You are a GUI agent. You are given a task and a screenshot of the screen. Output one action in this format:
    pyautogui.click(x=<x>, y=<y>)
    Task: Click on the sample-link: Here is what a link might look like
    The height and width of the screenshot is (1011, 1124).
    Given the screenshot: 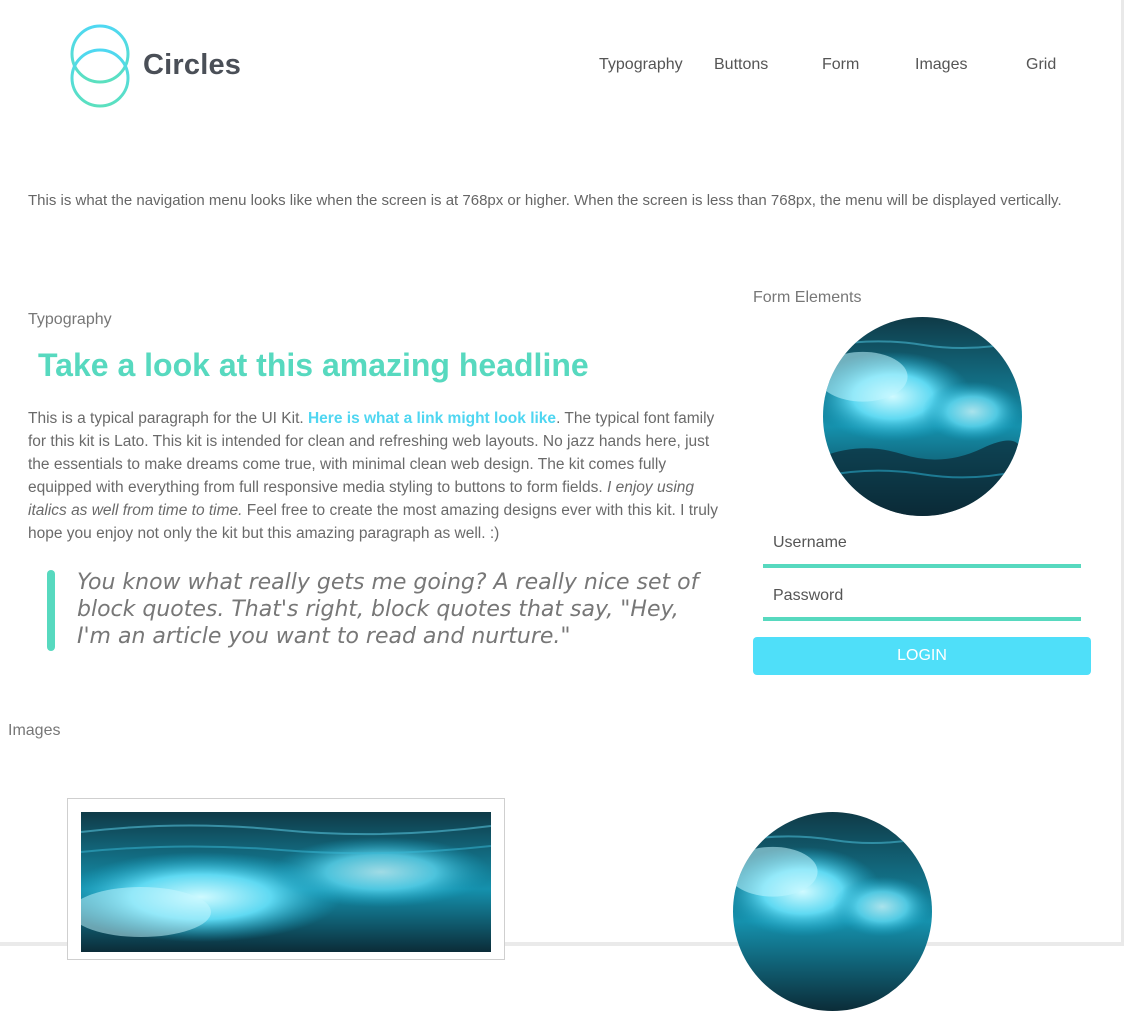 What is the action you would take?
    pyautogui.click(x=432, y=418)
    